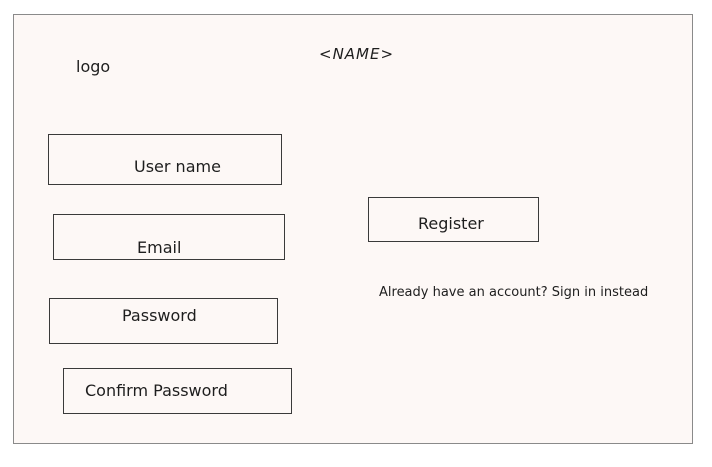  I want to click on sign-in-link: Already have an account? Sign in instead, so click(513, 292).